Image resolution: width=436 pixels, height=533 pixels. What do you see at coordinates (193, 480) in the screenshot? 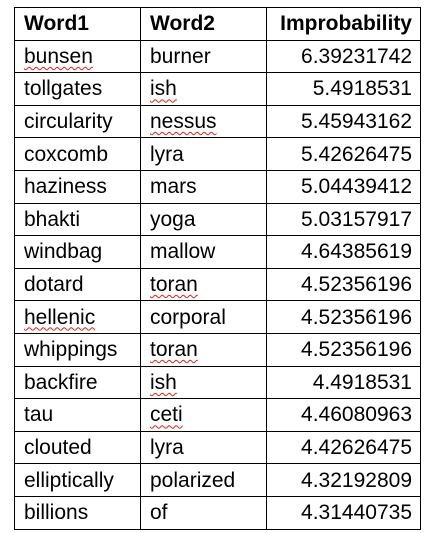
I see `cell-word2-text: polarized` at bounding box center [193, 480].